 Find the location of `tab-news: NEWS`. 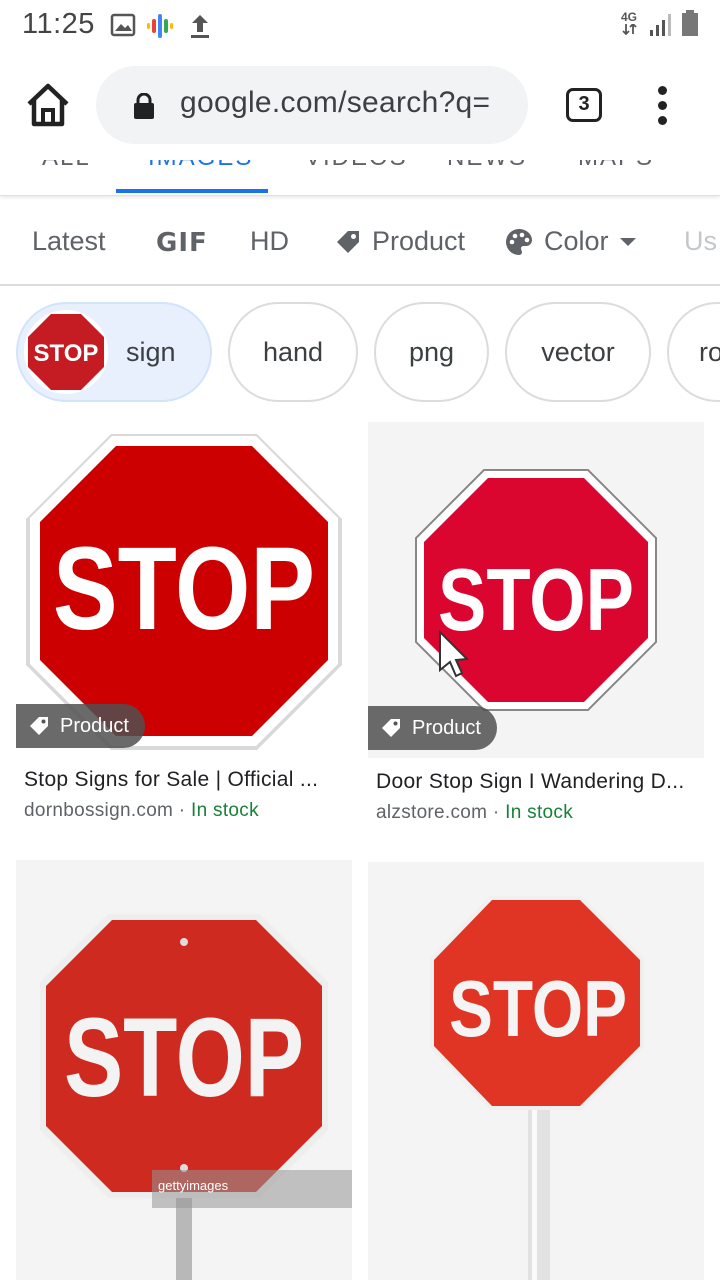

tab-news: NEWS is located at coordinates (487, 166).